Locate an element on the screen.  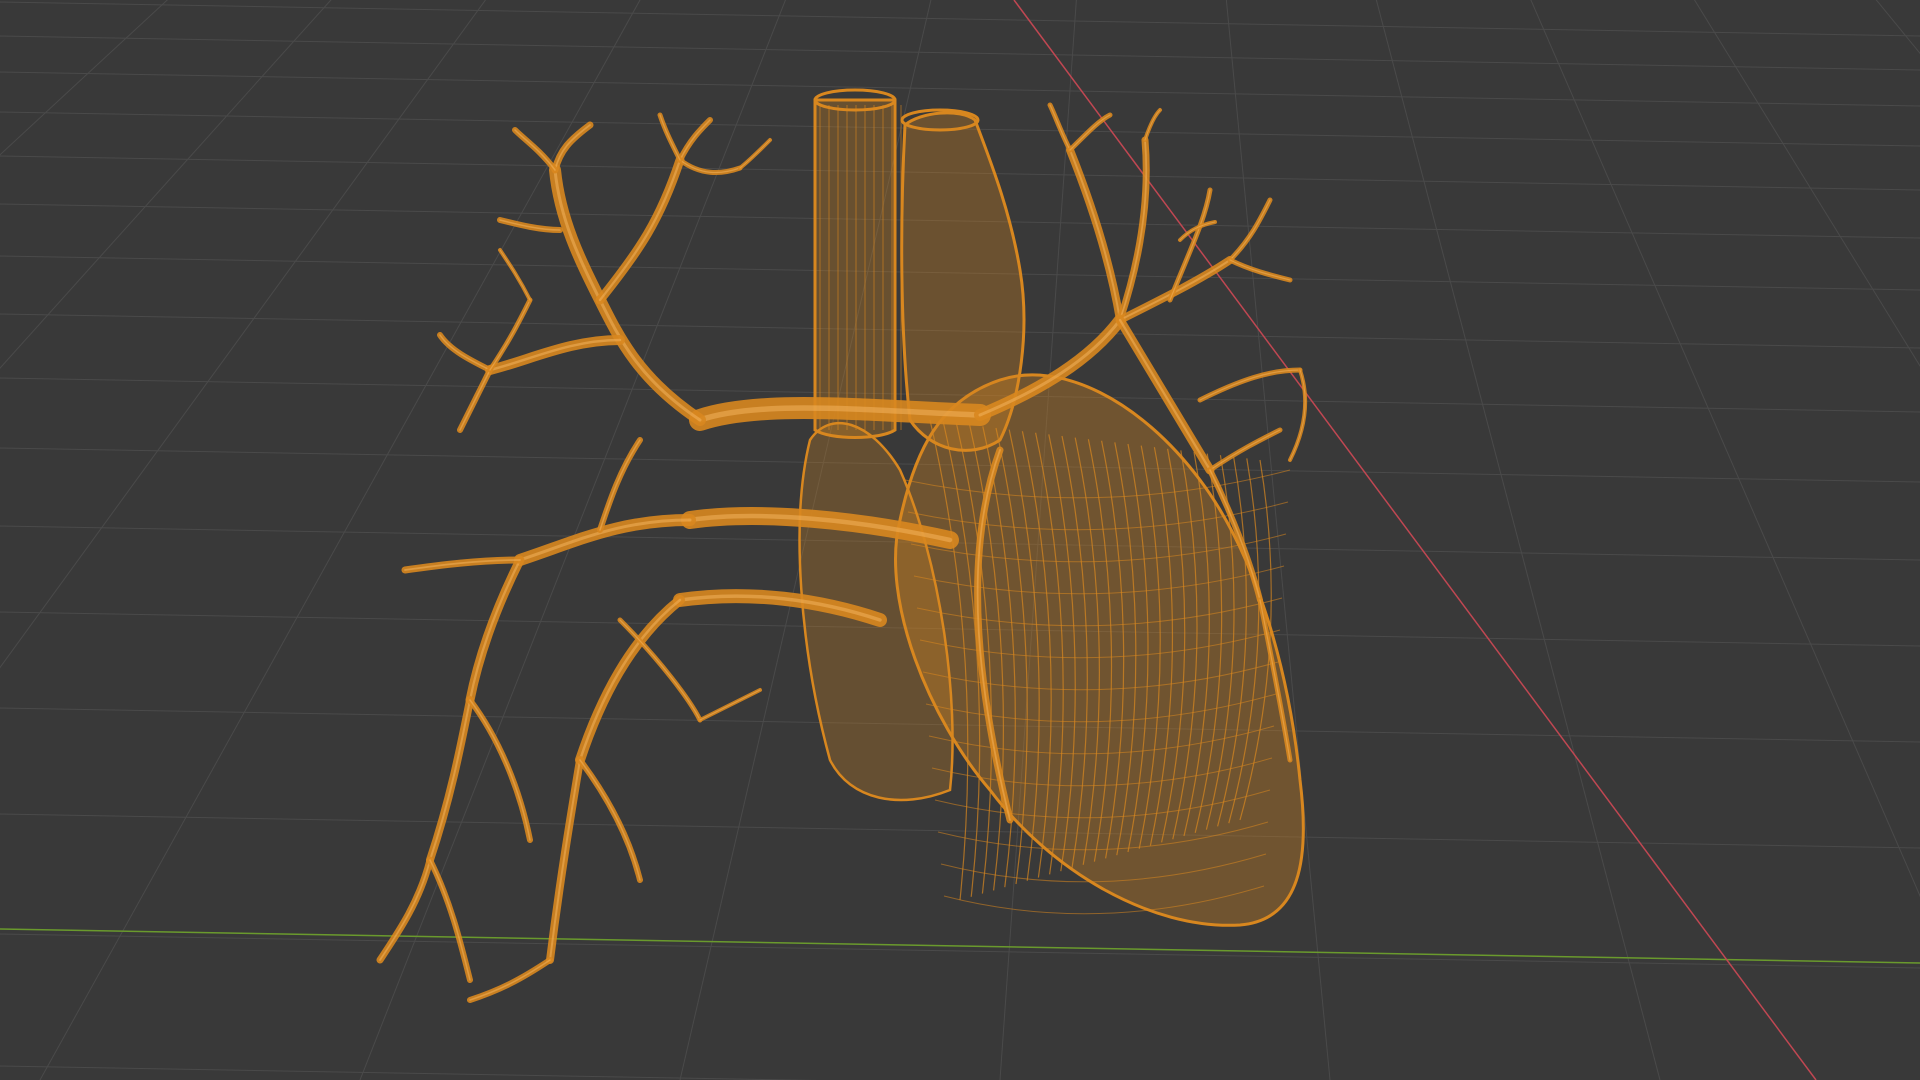
y-axis-line is located at coordinates (960, 946).